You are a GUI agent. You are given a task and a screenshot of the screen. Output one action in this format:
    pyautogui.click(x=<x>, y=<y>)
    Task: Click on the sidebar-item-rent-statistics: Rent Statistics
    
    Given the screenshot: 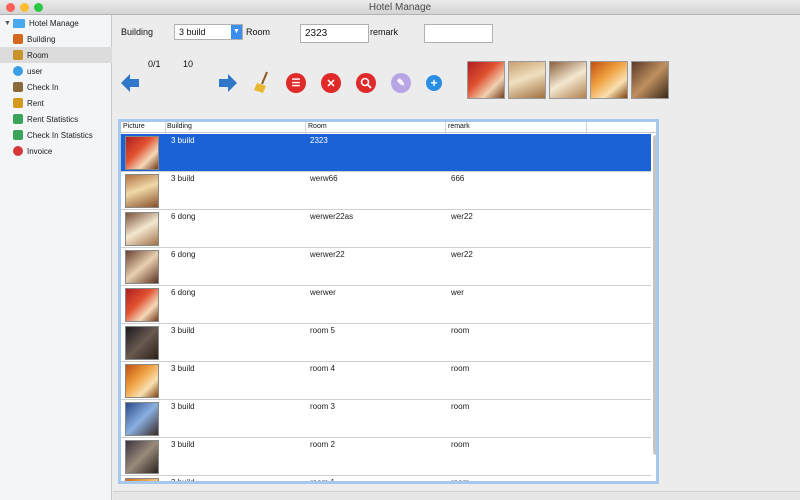 What is the action you would take?
    pyautogui.click(x=56, y=119)
    